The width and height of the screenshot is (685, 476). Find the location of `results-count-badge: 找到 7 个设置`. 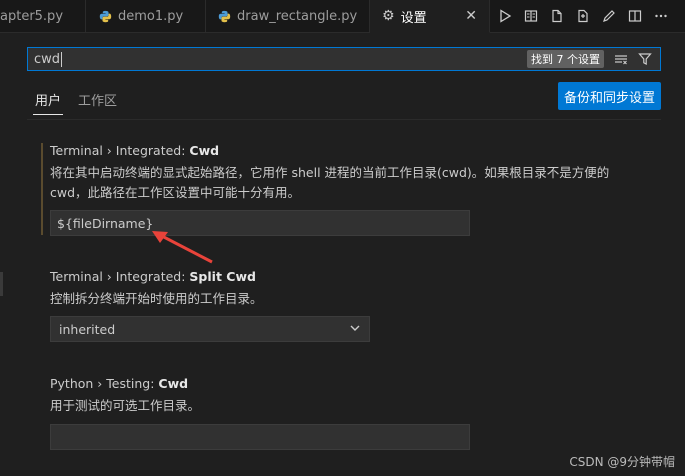

results-count-badge: 找到 7 个设置 is located at coordinates (565, 59).